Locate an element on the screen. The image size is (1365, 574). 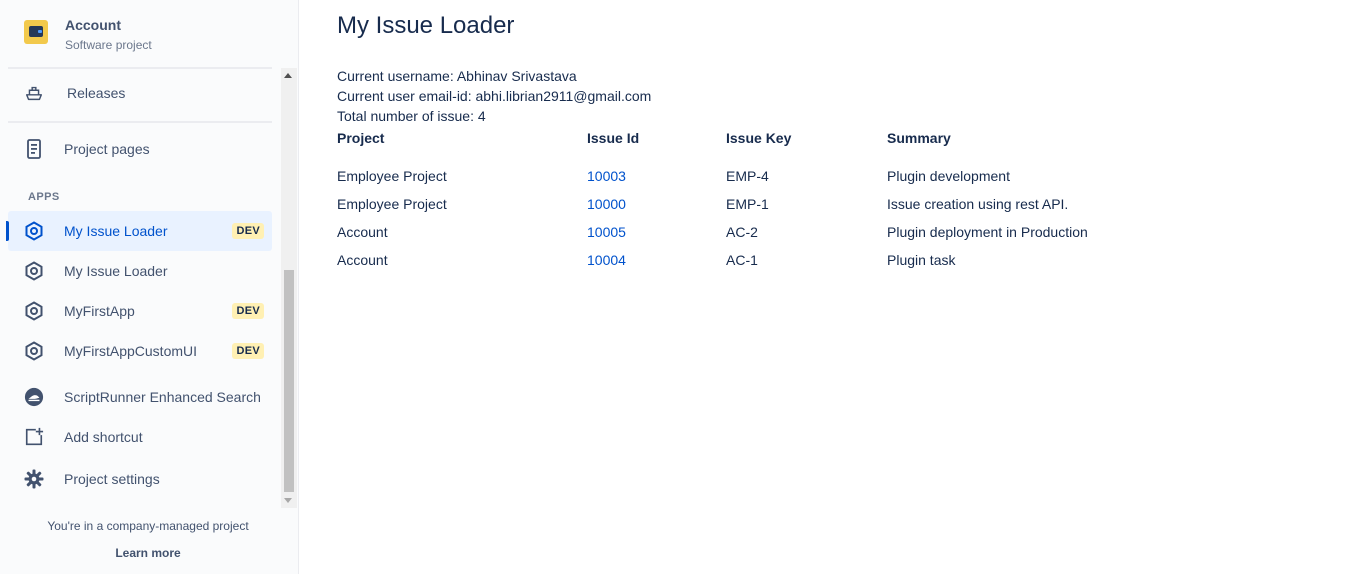
column-header-summary: Summary is located at coordinates (919, 138).